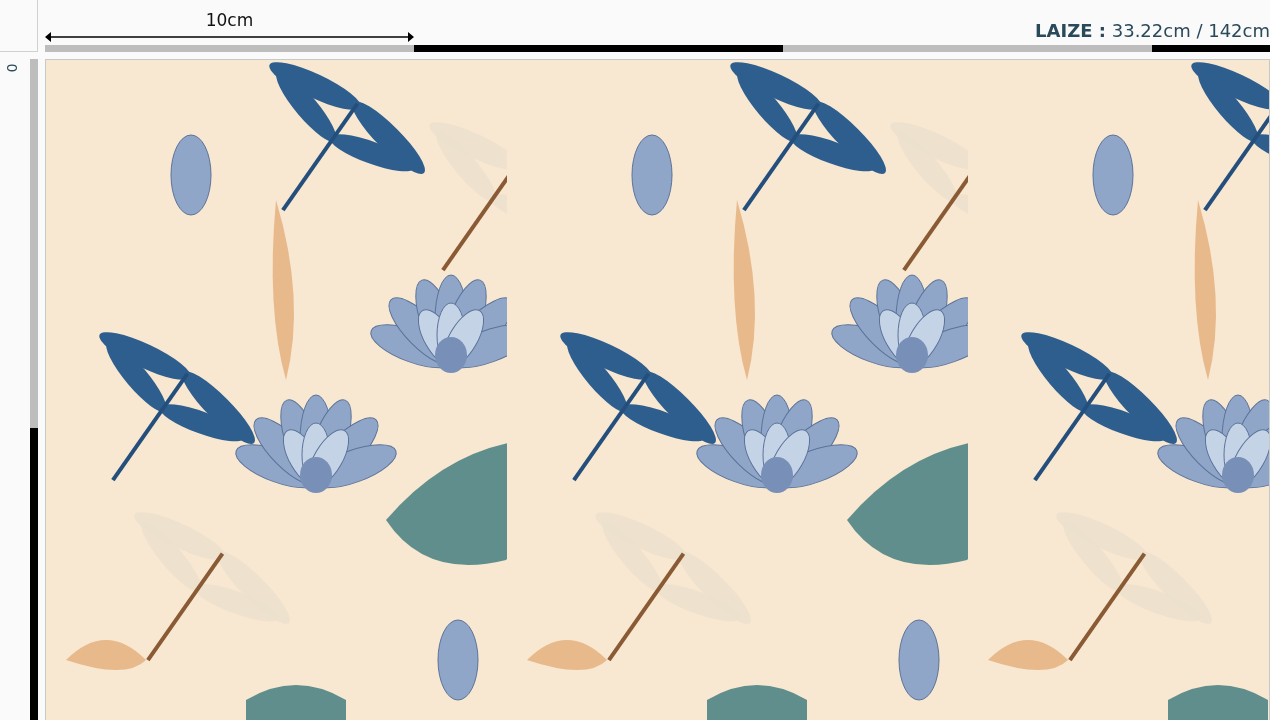 The image size is (1270, 720). I want to click on origin-label: 0, so click(12, 68).